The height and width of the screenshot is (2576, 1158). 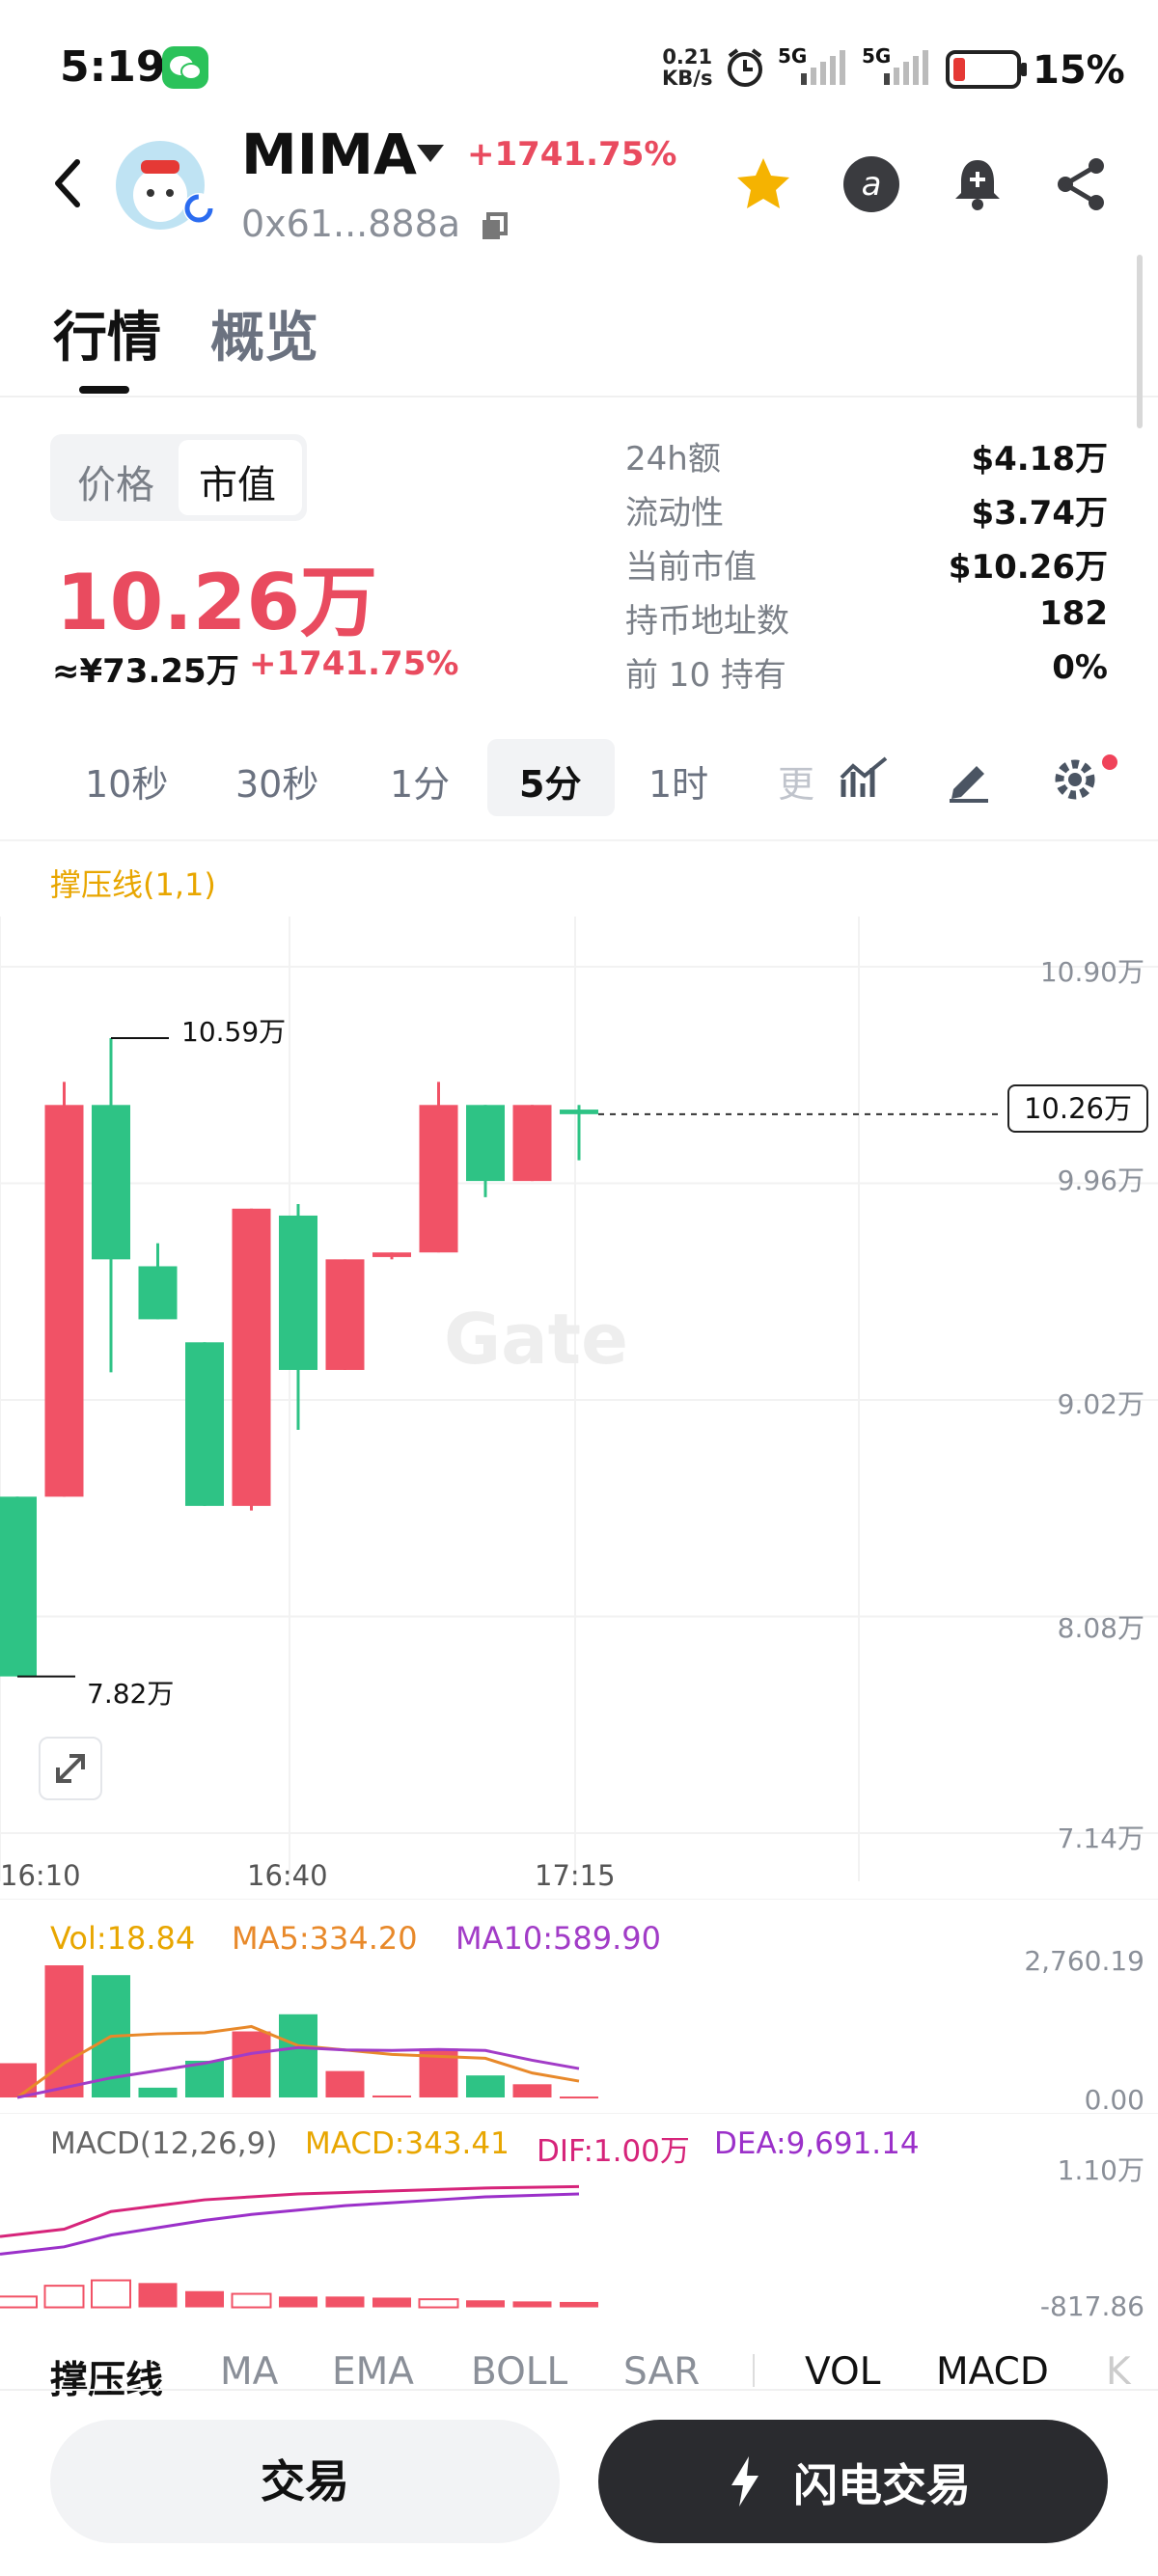 What do you see at coordinates (865, 778) in the screenshot?
I see `indicator-icon` at bounding box center [865, 778].